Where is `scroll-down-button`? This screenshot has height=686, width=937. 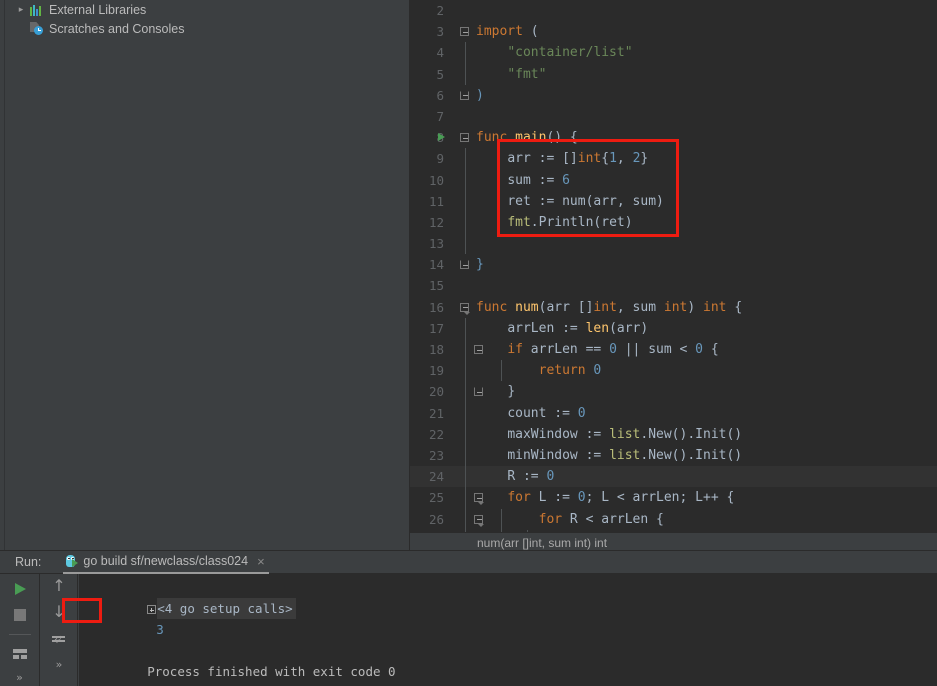
scroll-down-button is located at coordinates (59, 613).